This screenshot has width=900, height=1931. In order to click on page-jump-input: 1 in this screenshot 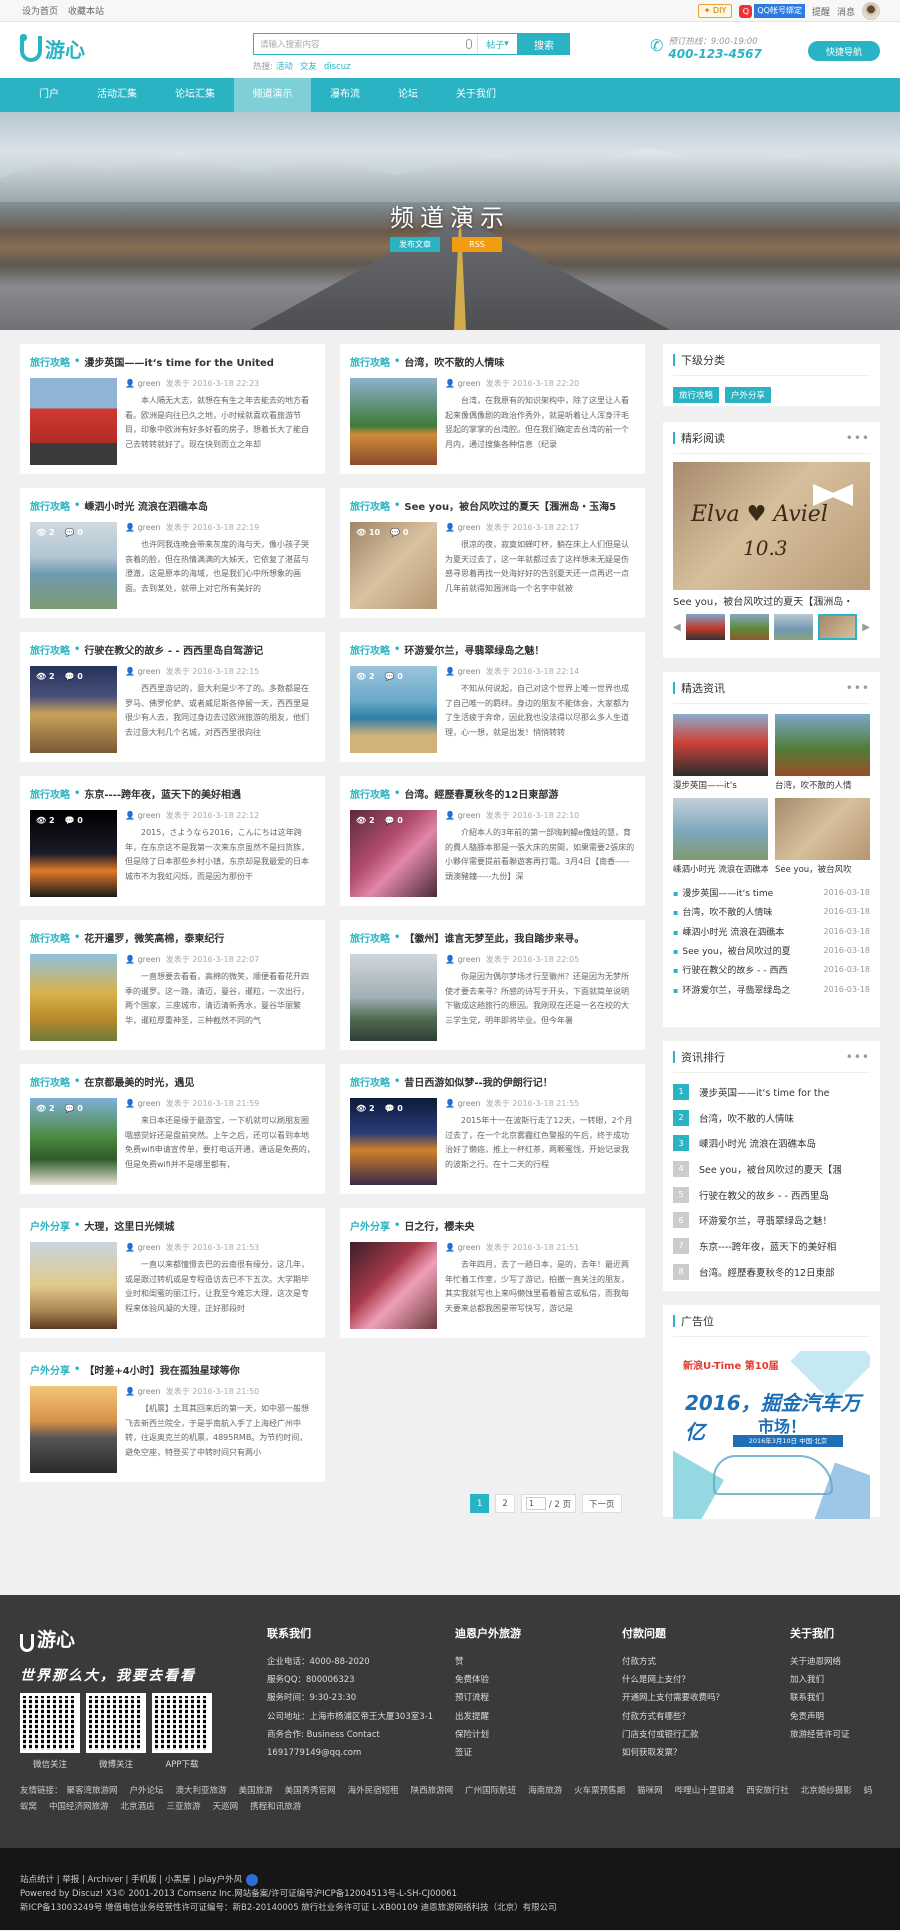, I will do `click(535, 1503)`.